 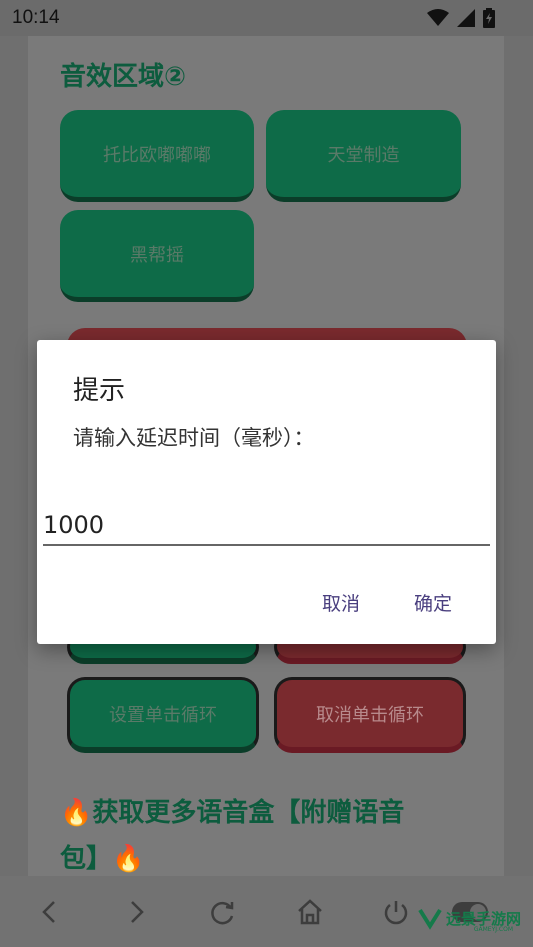 What do you see at coordinates (396, 912) in the screenshot?
I see `power-icon` at bounding box center [396, 912].